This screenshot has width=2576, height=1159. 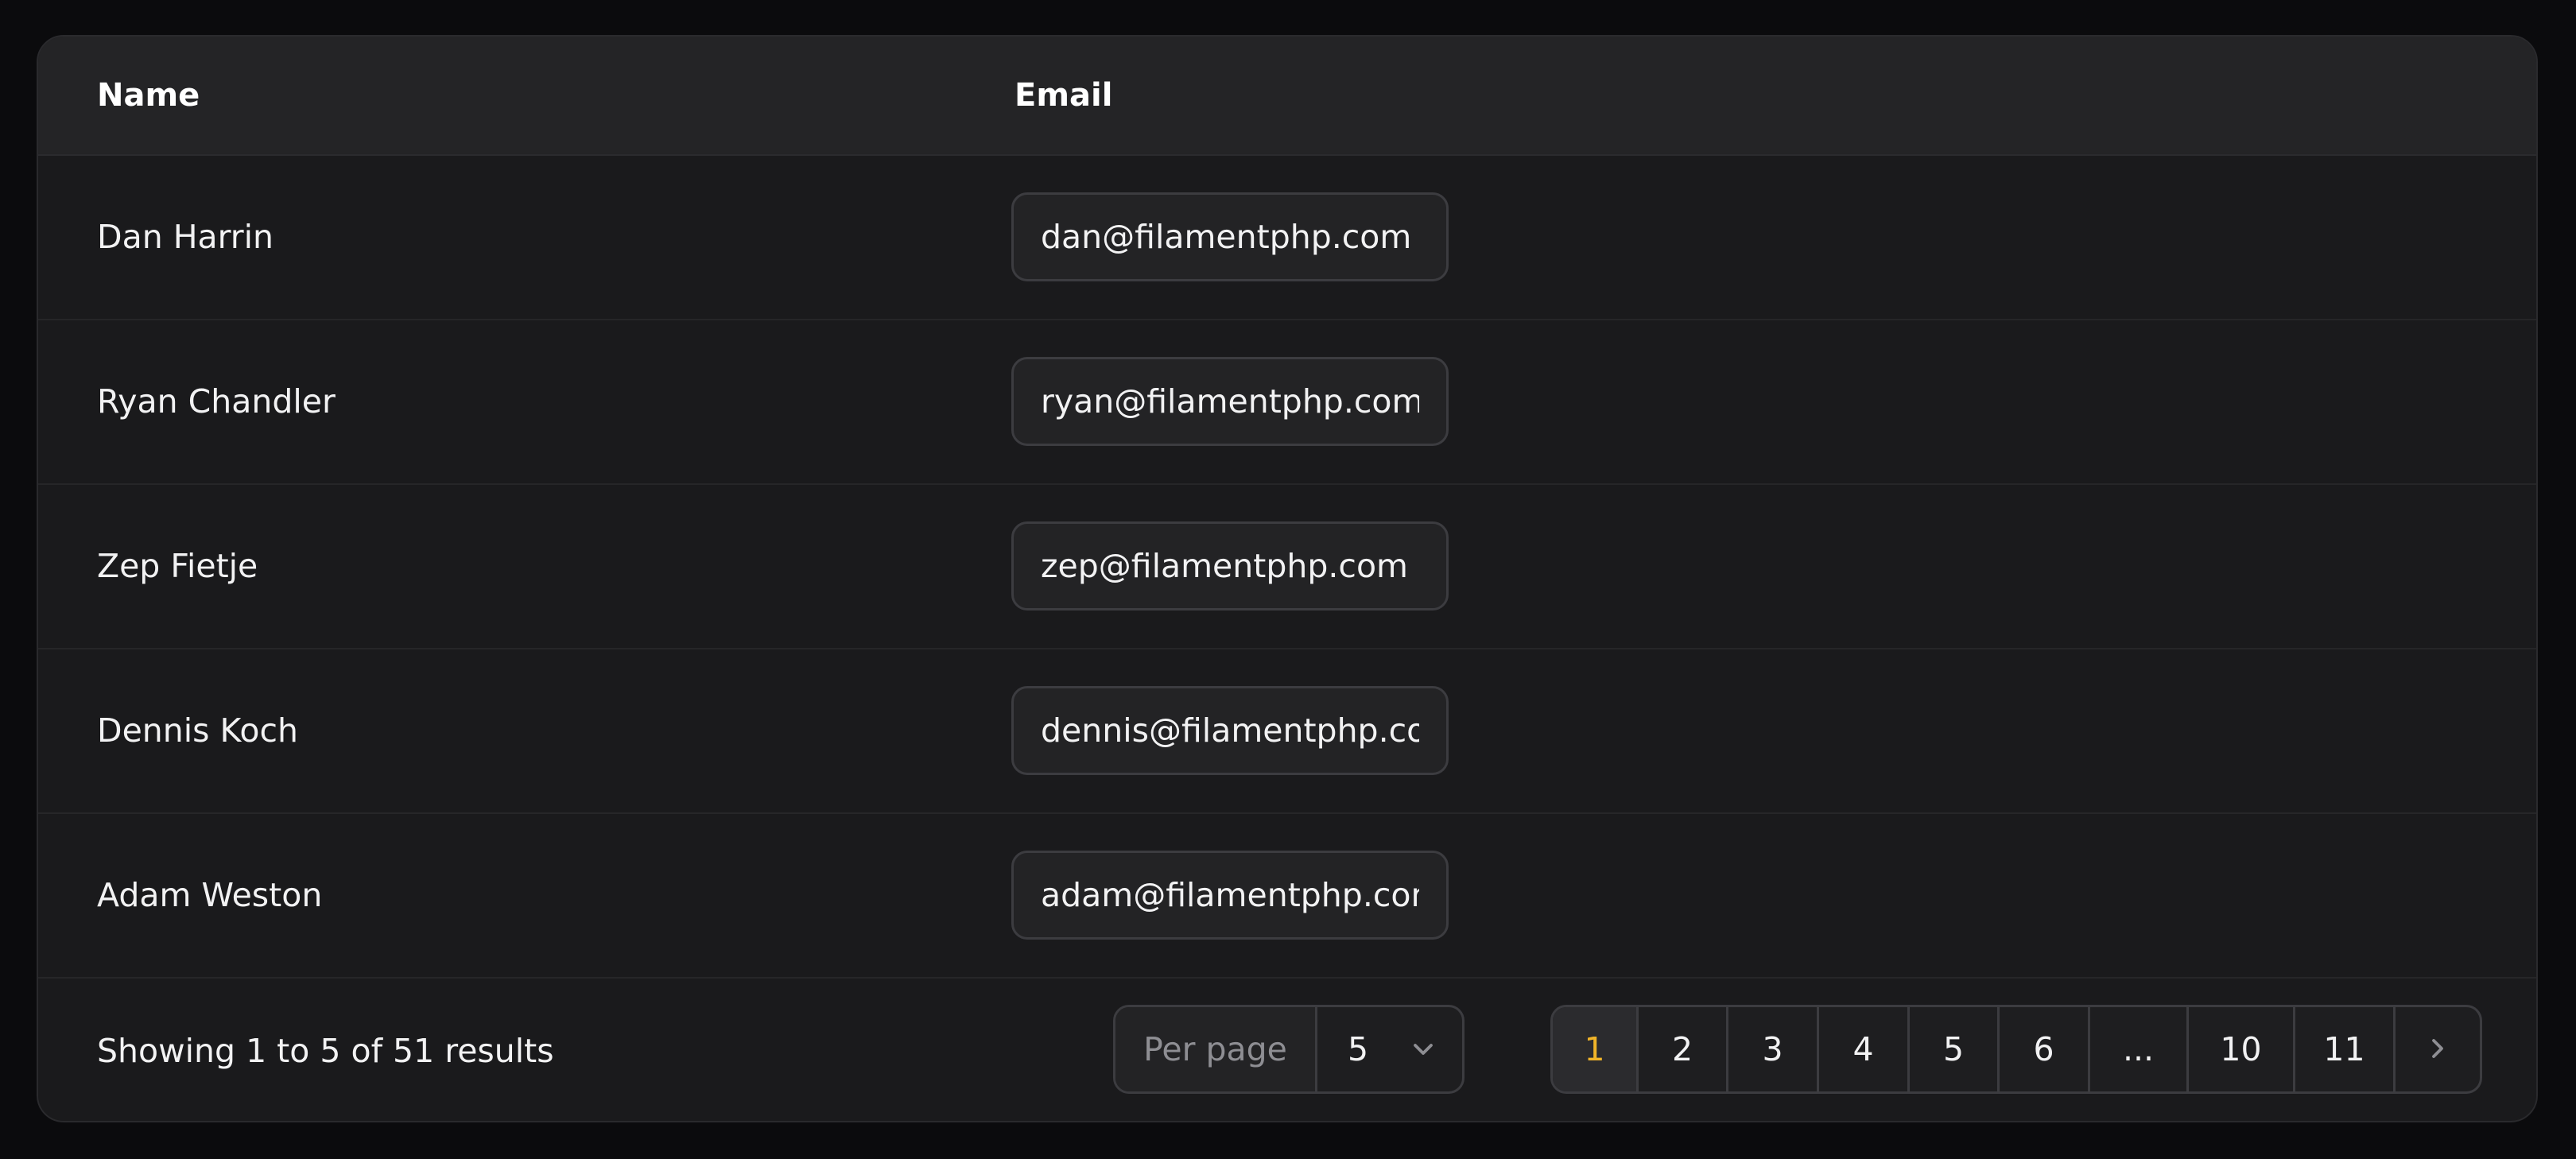 I want to click on page-button-10: 10, so click(x=2242, y=1049).